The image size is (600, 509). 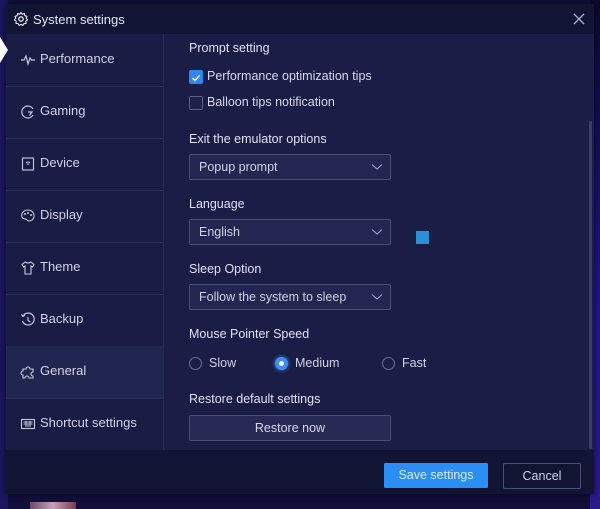 I want to click on sidebar-item-label: Gaming, so click(x=63, y=110).